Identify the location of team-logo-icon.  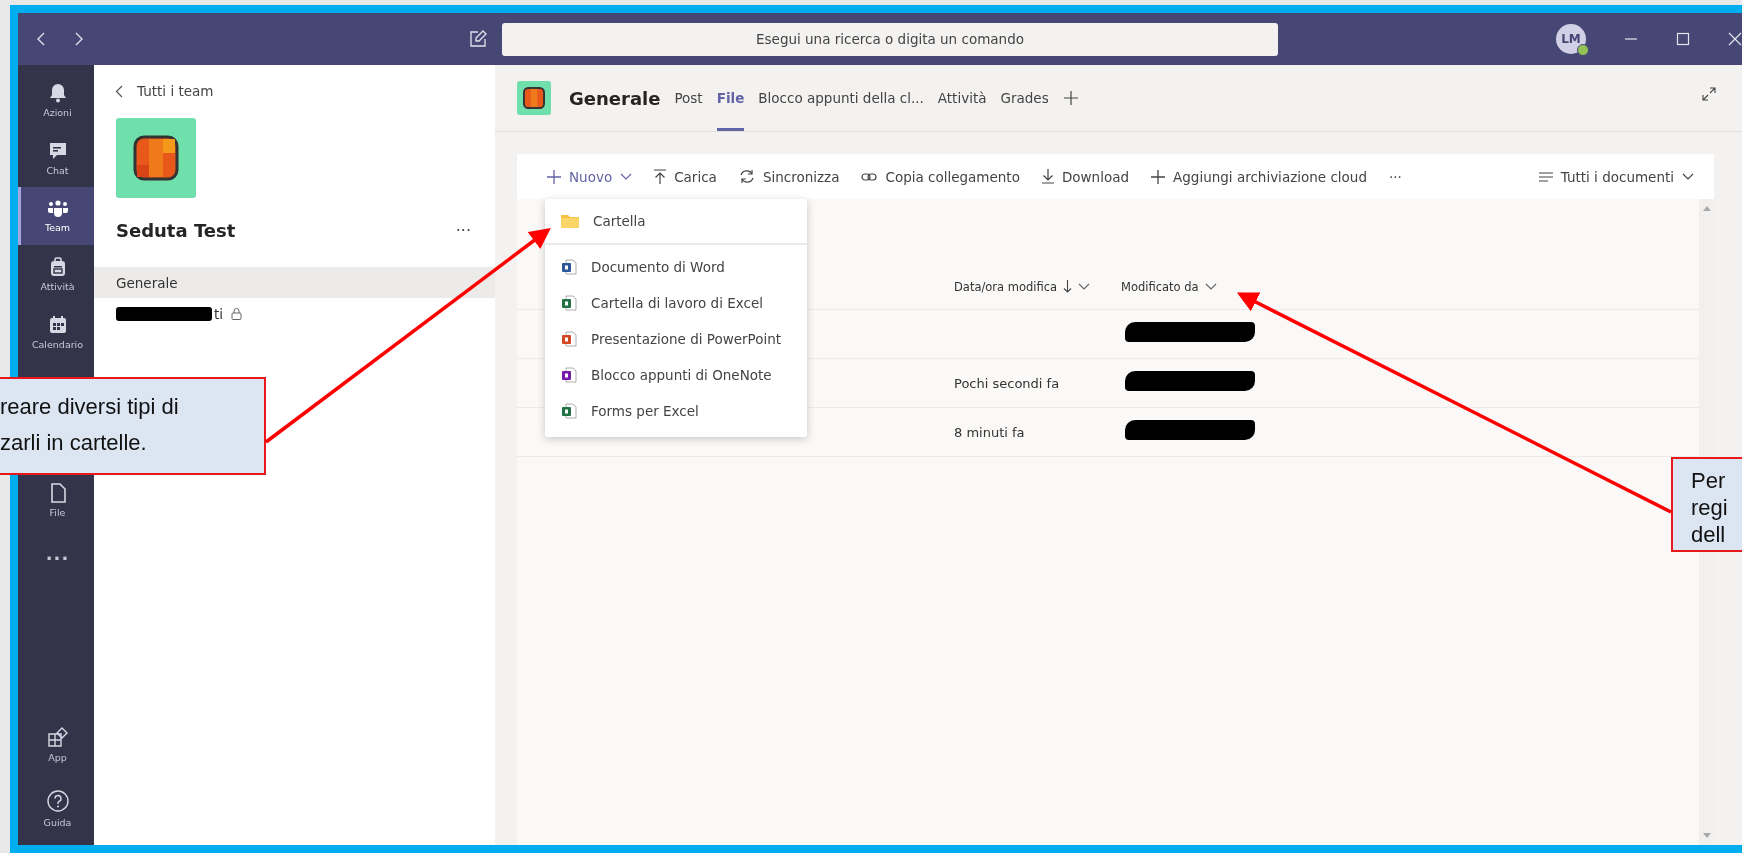
(156, 158).